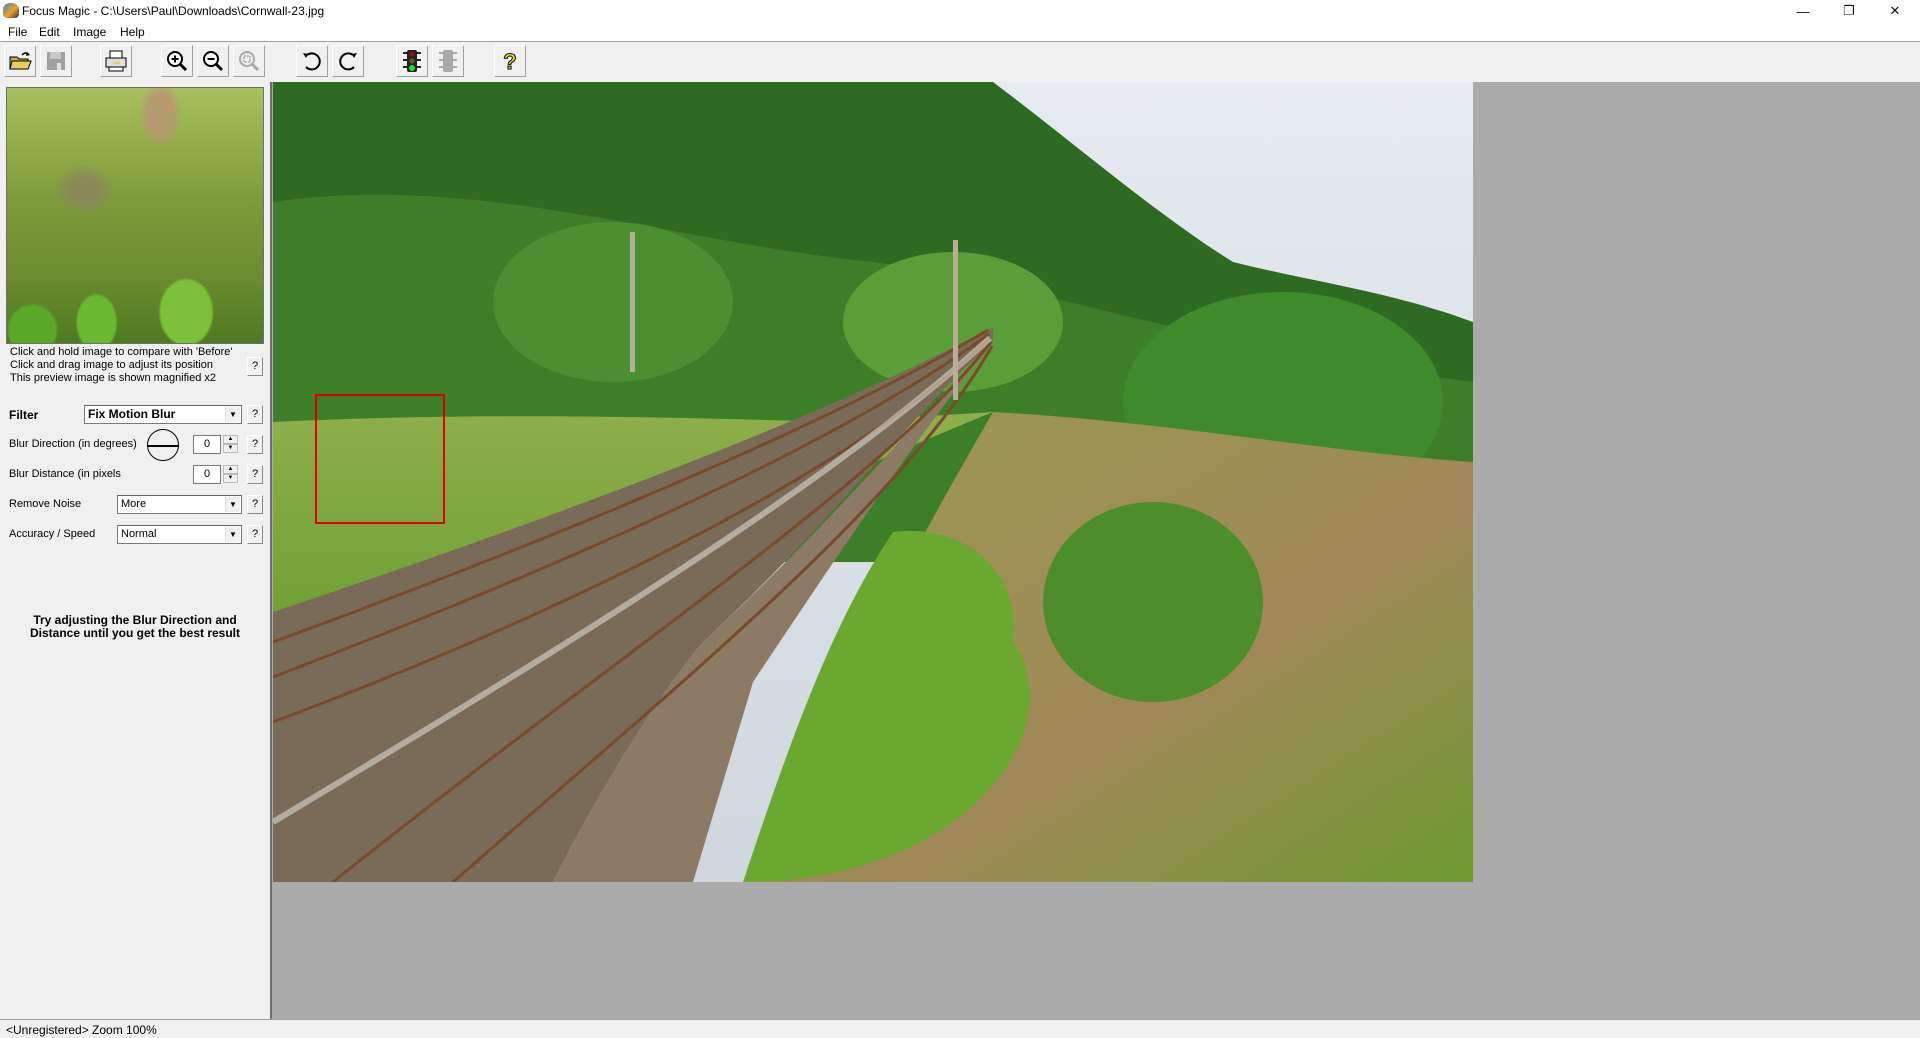 The height and width of the screenshot is (1038, 1920). What do you see at coordinates (49, 32) in the screenshot?
I see `menu-edit: Edit` at bounding box center [49, 32].